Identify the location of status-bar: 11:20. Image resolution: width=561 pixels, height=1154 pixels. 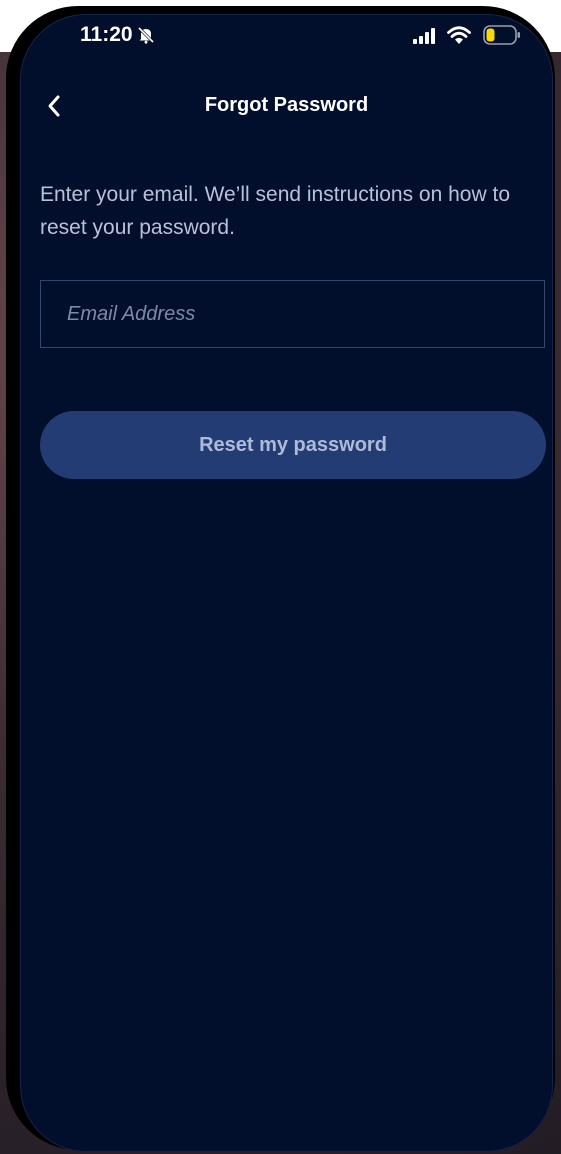
(286, 37).